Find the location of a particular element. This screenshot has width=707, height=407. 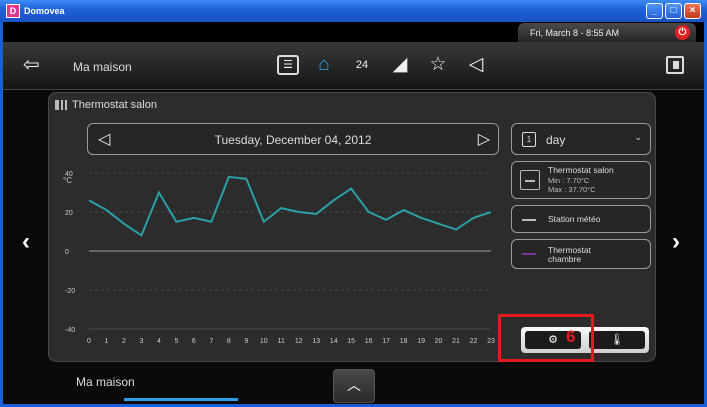

star-icon: ☆ is located at coordinates (438, 65).